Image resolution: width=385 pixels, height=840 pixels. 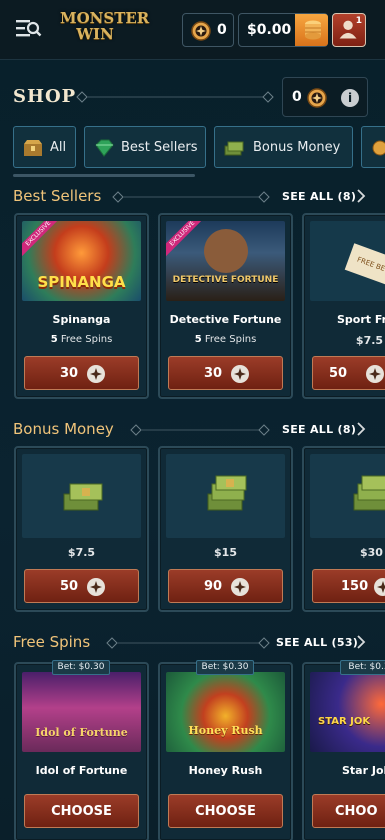 What do you see at coordinates (319, 429) in the screenshot?
I see `see-all-bonus-money: SEE ALL (8)` at bounding box center [319, 429].